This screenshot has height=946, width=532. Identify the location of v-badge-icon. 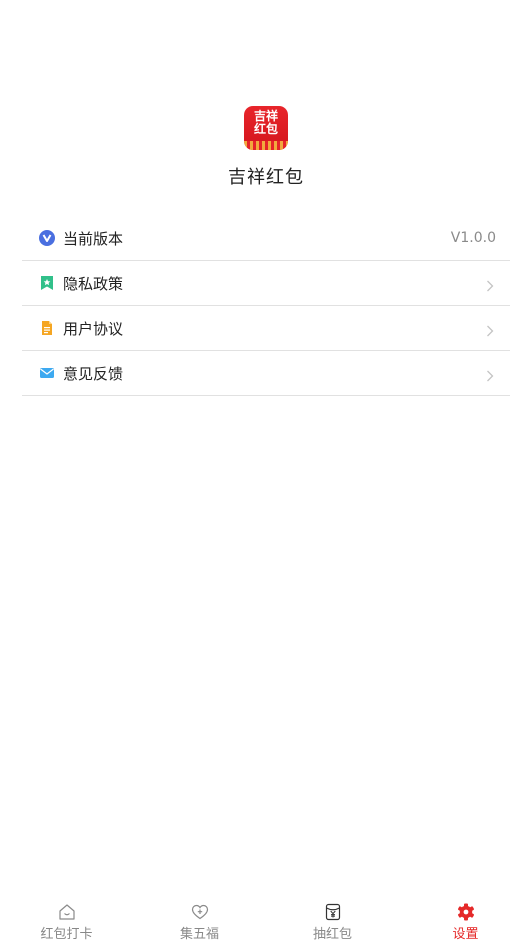
(47, 238).